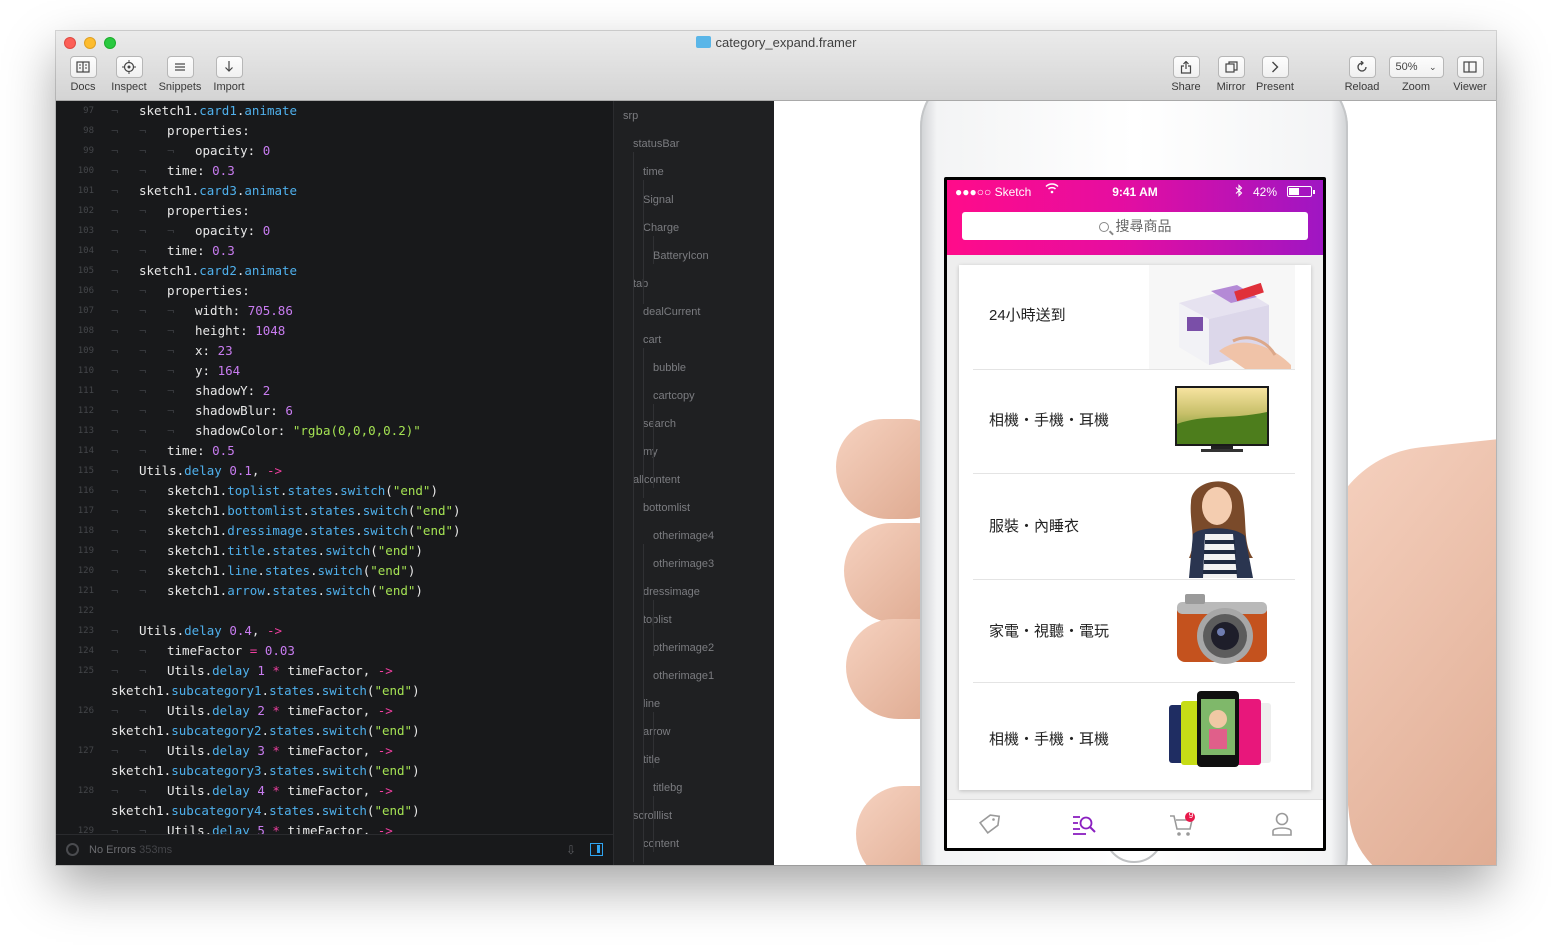  I want to click on layer-item: otherimage2, so click(683, 648).